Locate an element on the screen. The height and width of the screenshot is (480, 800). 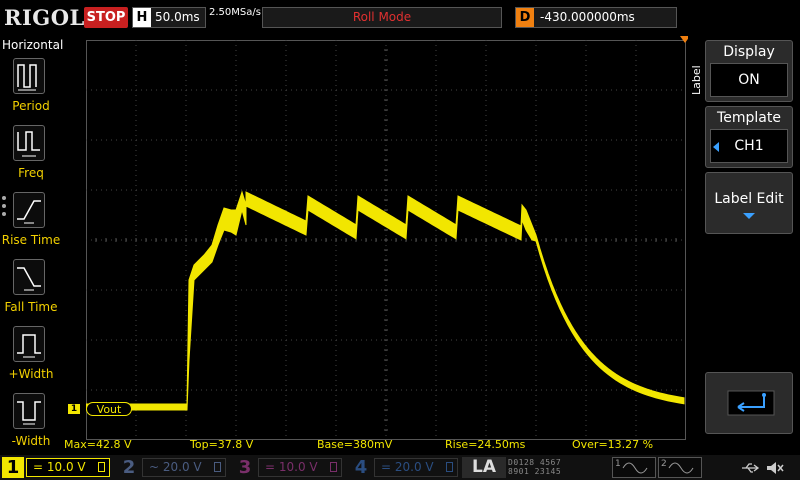
channel-4-scale-box: = 20.0 V is located at coordinates (416, 467).